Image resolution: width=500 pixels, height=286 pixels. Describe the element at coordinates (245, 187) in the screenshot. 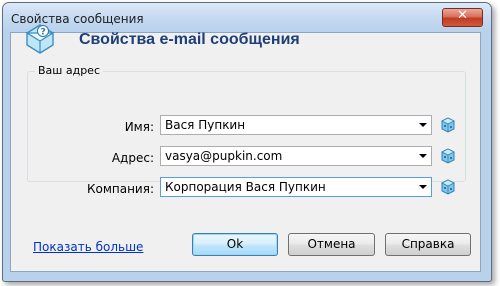

I see `company-value: Корпорация Вася Пупкин` at that location.